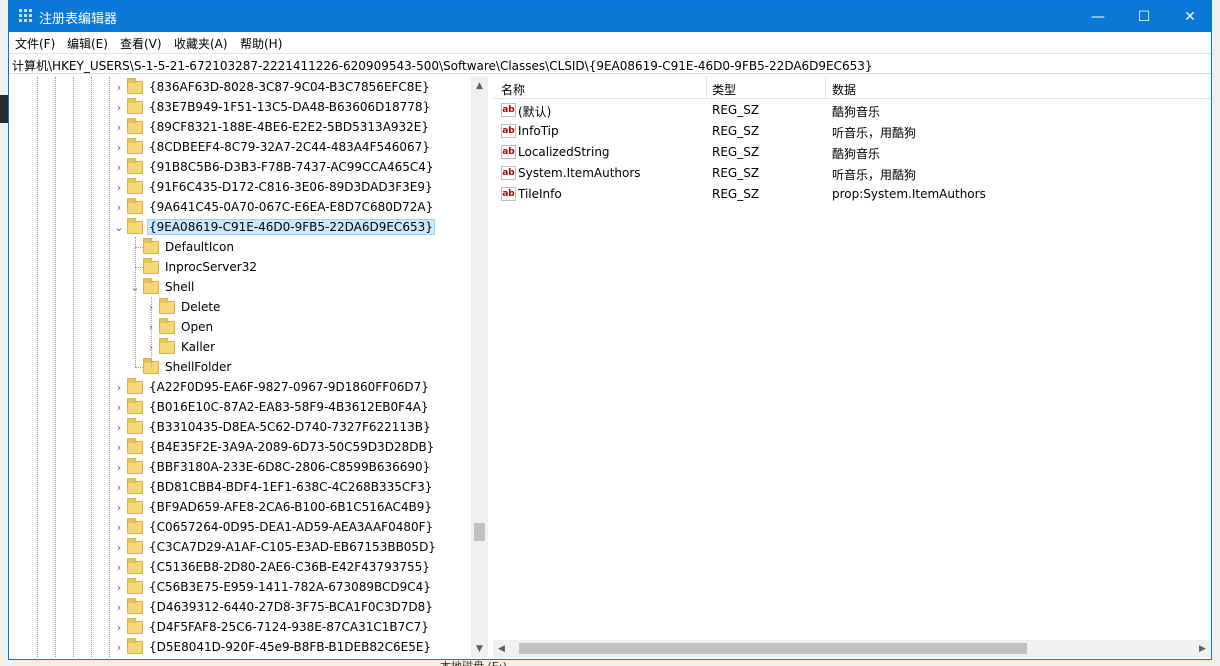 The height and width of the screenshot is (666, 1220). What do you see at coordinates (35, 43) in the screenshot?
I see `menu-file: 文件(F)` at bounding box center [35, 43].